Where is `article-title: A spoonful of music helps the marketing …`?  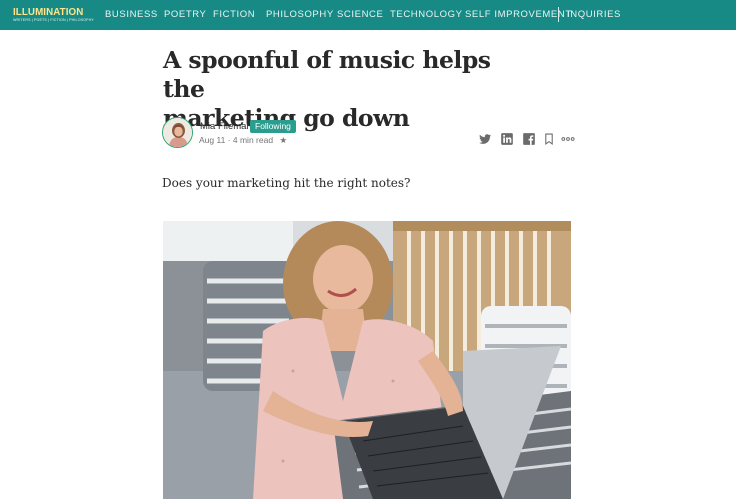
article-title: A spoonful of music helps the marketing … is located at coordinates (343, 89).